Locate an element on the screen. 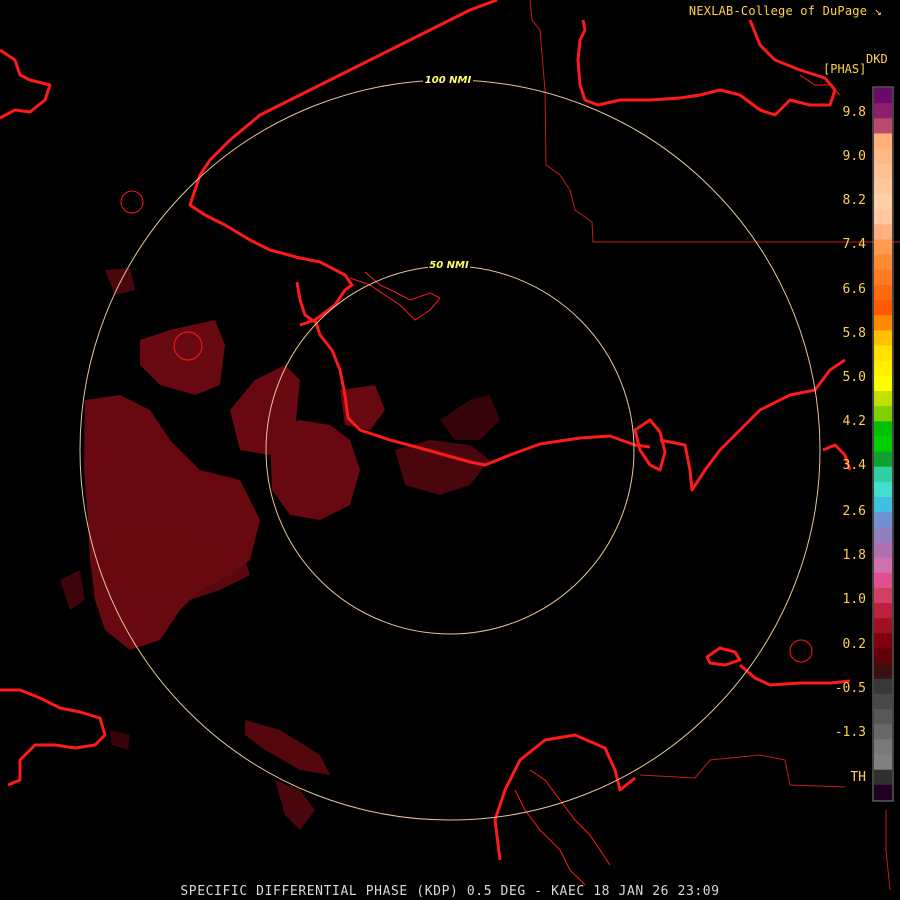 The height and width of the screenshot is (900, 900). credit-text: NEXLAB-College of DuPage ↘ is located at coordinates (785, 11).